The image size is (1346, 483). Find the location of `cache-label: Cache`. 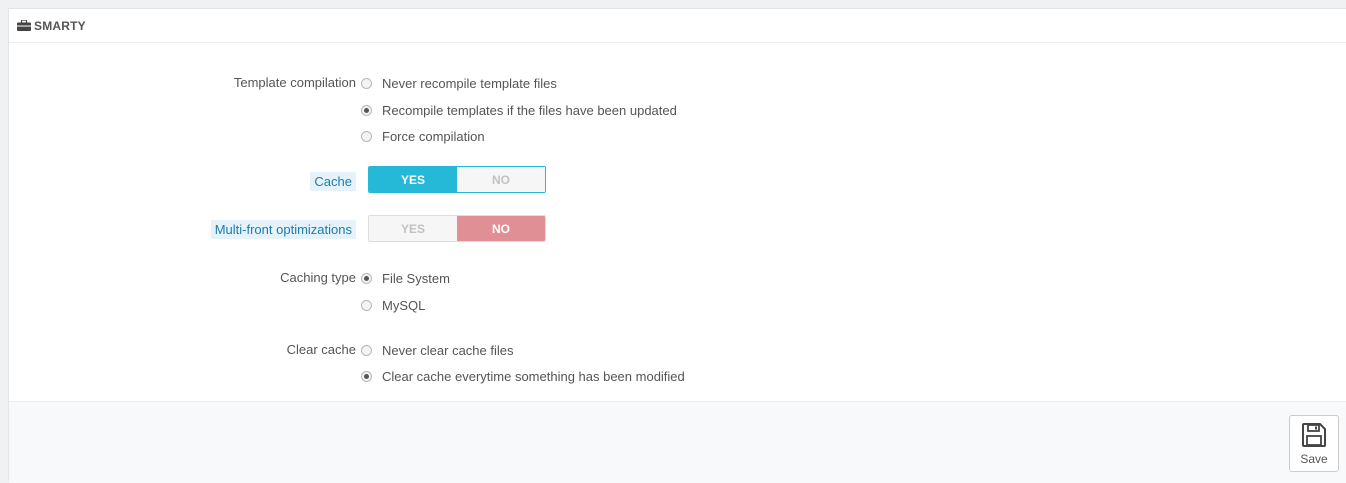

cache-label: Cache is located at coordinates (333, 181).